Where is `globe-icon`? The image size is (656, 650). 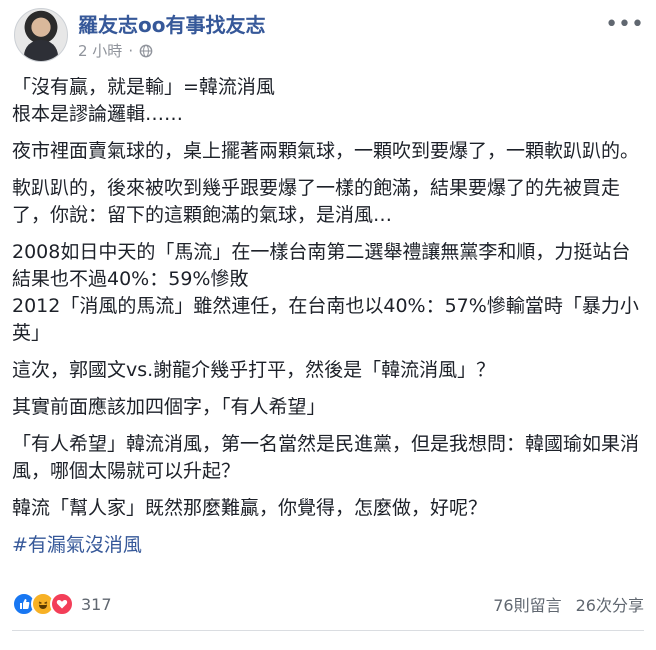 globe-icon is located at coordinates (146, 50).